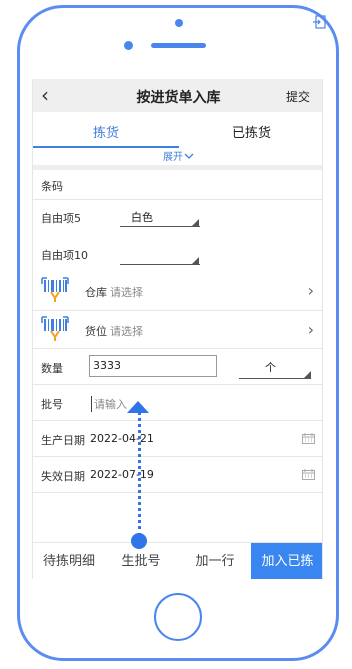  I want to click on speaker-grille, so click(178, 45).